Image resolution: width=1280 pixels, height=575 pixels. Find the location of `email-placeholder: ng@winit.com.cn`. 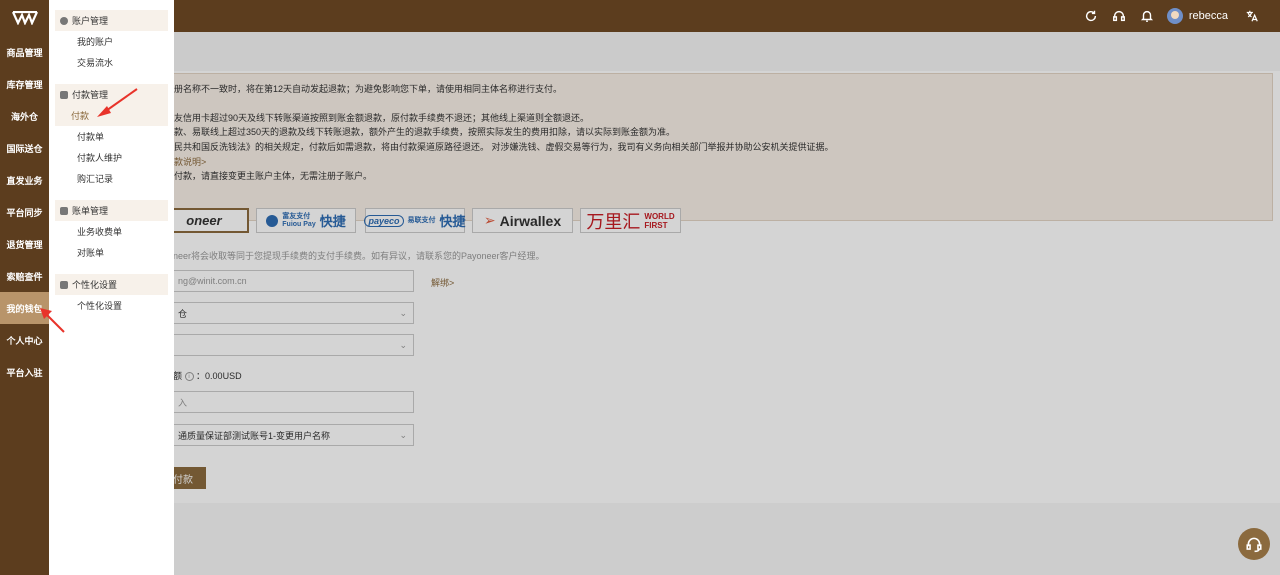

email-placeholder: ng@winit.com.cn is located at coordinates (212, 281).